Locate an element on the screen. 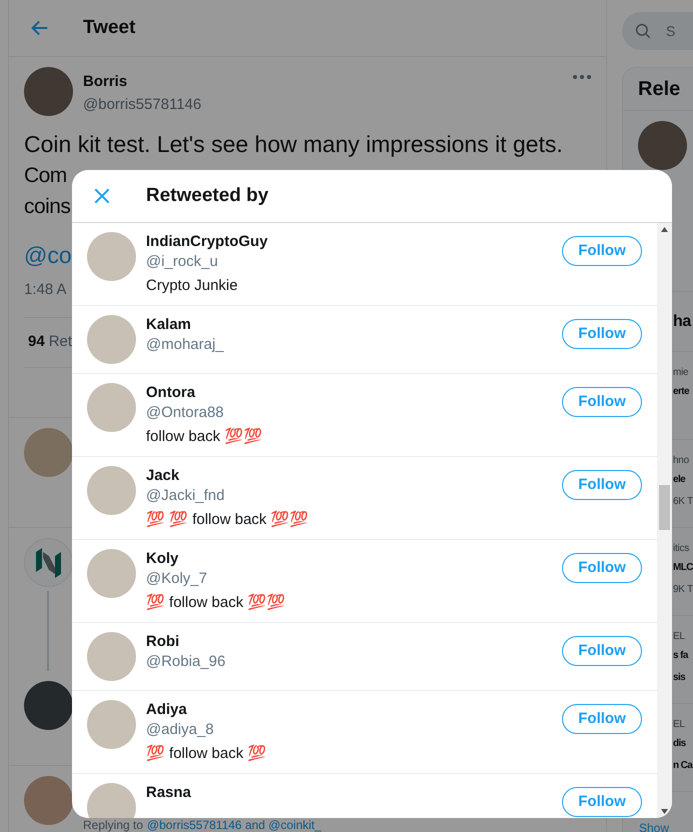 This screenshot has width=693, height=832. reply-label: Replying to is located at coordinates (113, 824).